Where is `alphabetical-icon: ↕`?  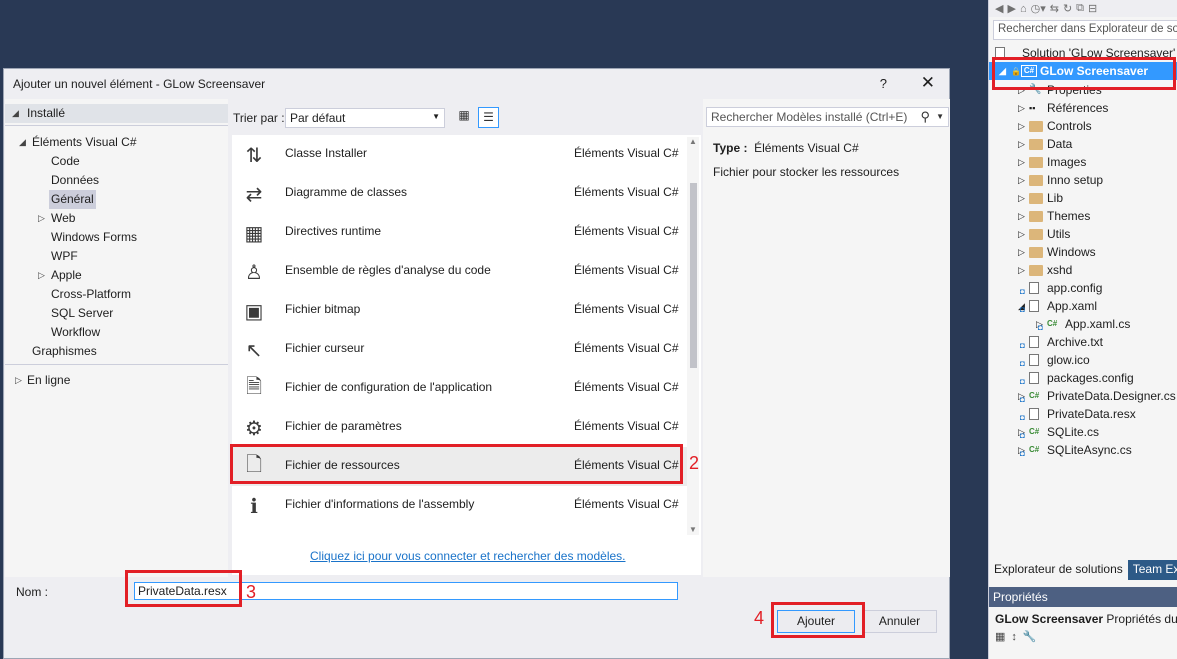
alphabetical-icon: ↕ is located at coordinates (1017, 637).